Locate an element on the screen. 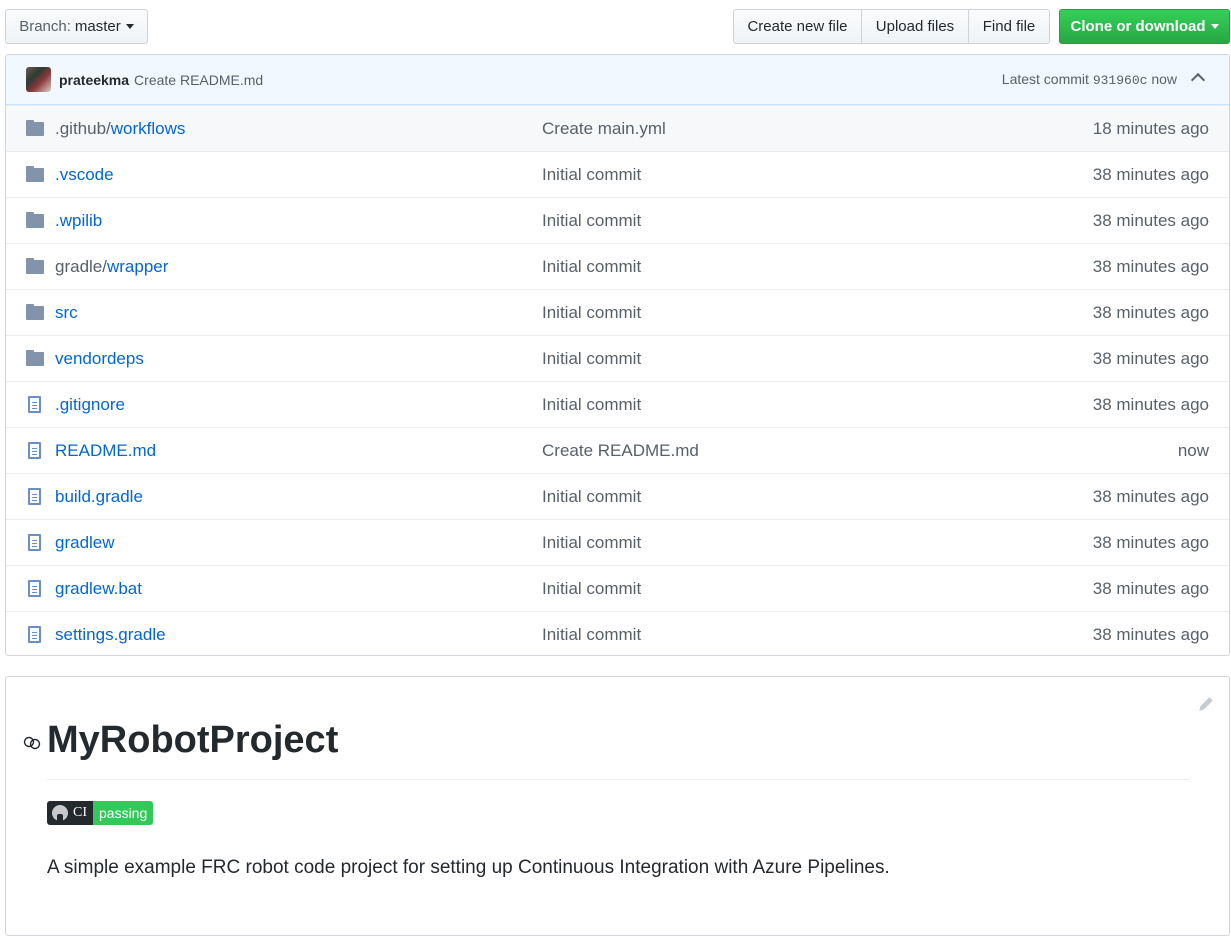  branch-selector-button: Branch: master is located at coordinates (76, 26).